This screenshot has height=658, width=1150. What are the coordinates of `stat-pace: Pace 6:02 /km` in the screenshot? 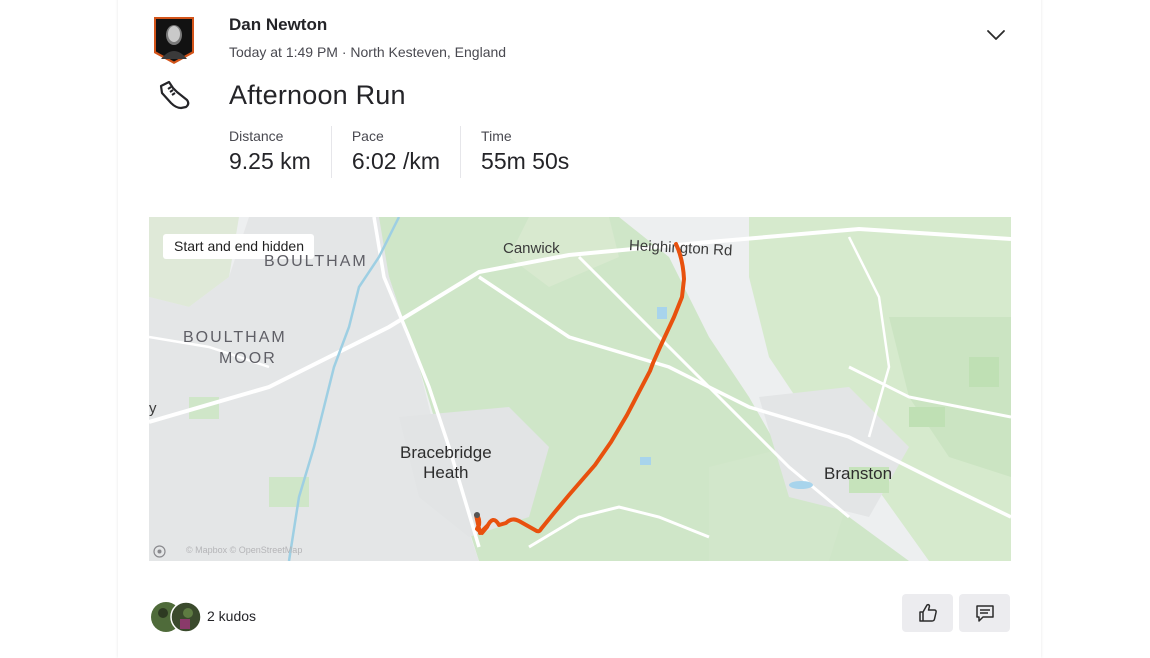 It's located at (406, 152).